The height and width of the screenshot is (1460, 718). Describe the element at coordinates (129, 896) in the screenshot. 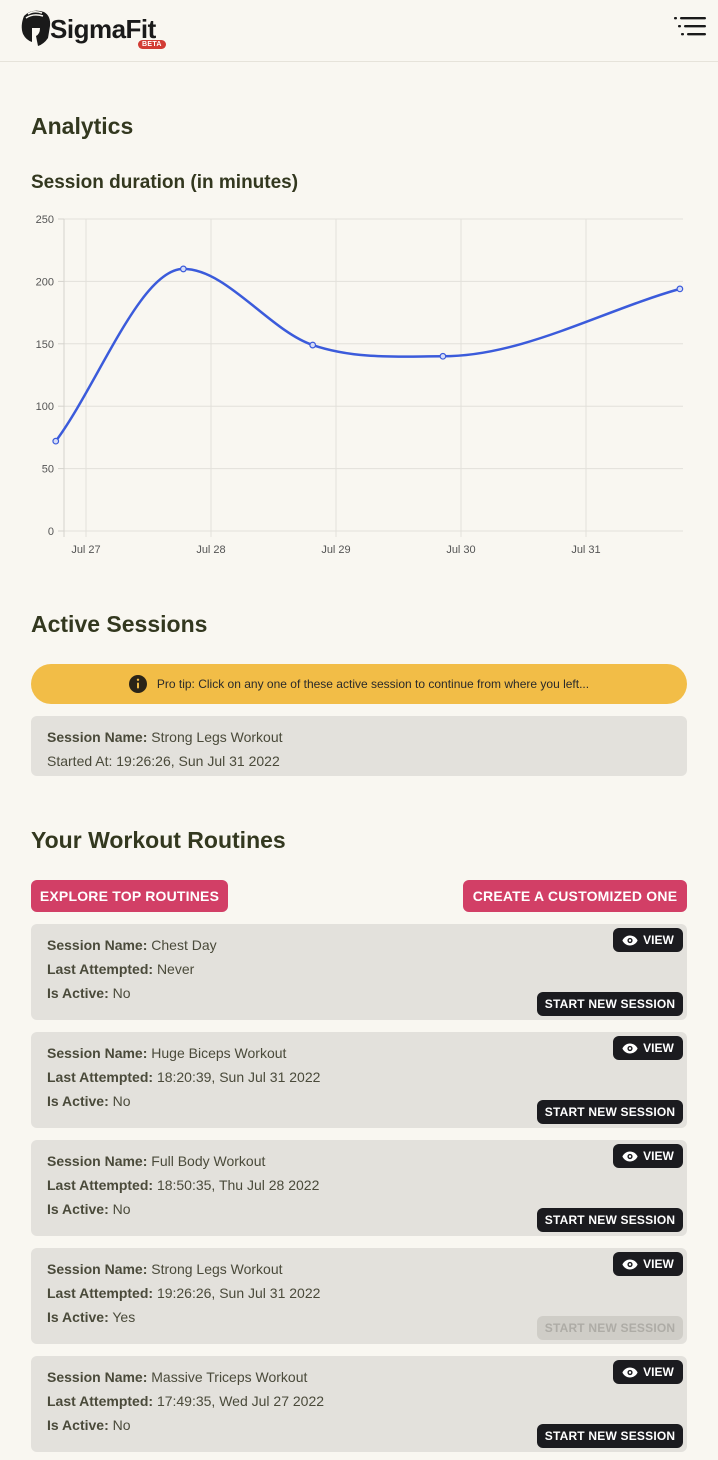

I see `explore-top-routines-button: EXPLORE TOP ROUTINES` at that location.